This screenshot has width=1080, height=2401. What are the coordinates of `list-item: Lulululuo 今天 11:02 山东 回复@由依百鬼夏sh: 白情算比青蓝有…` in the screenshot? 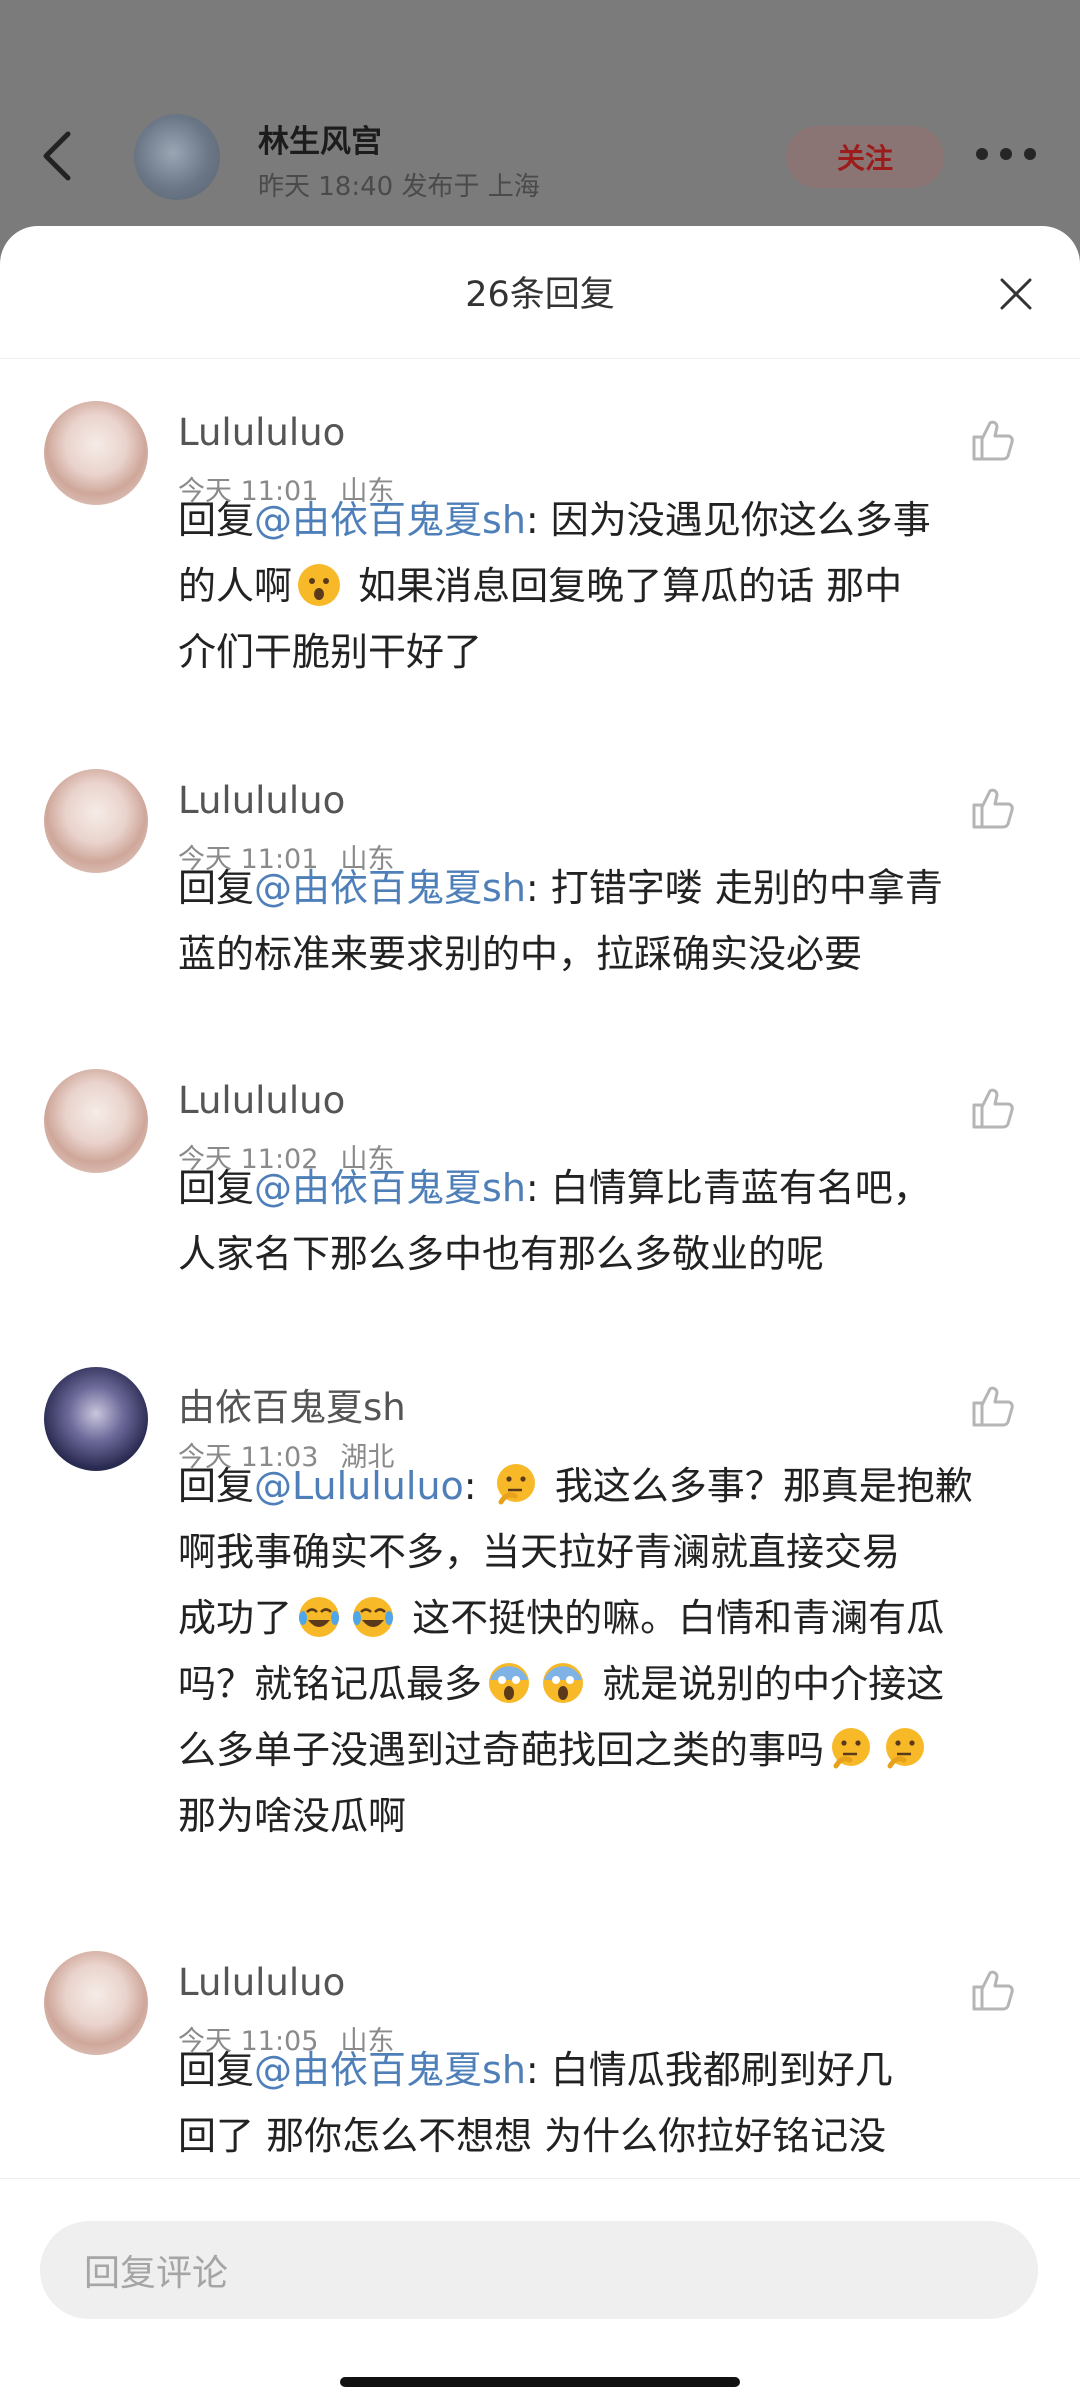 It's located at (540, 1181).